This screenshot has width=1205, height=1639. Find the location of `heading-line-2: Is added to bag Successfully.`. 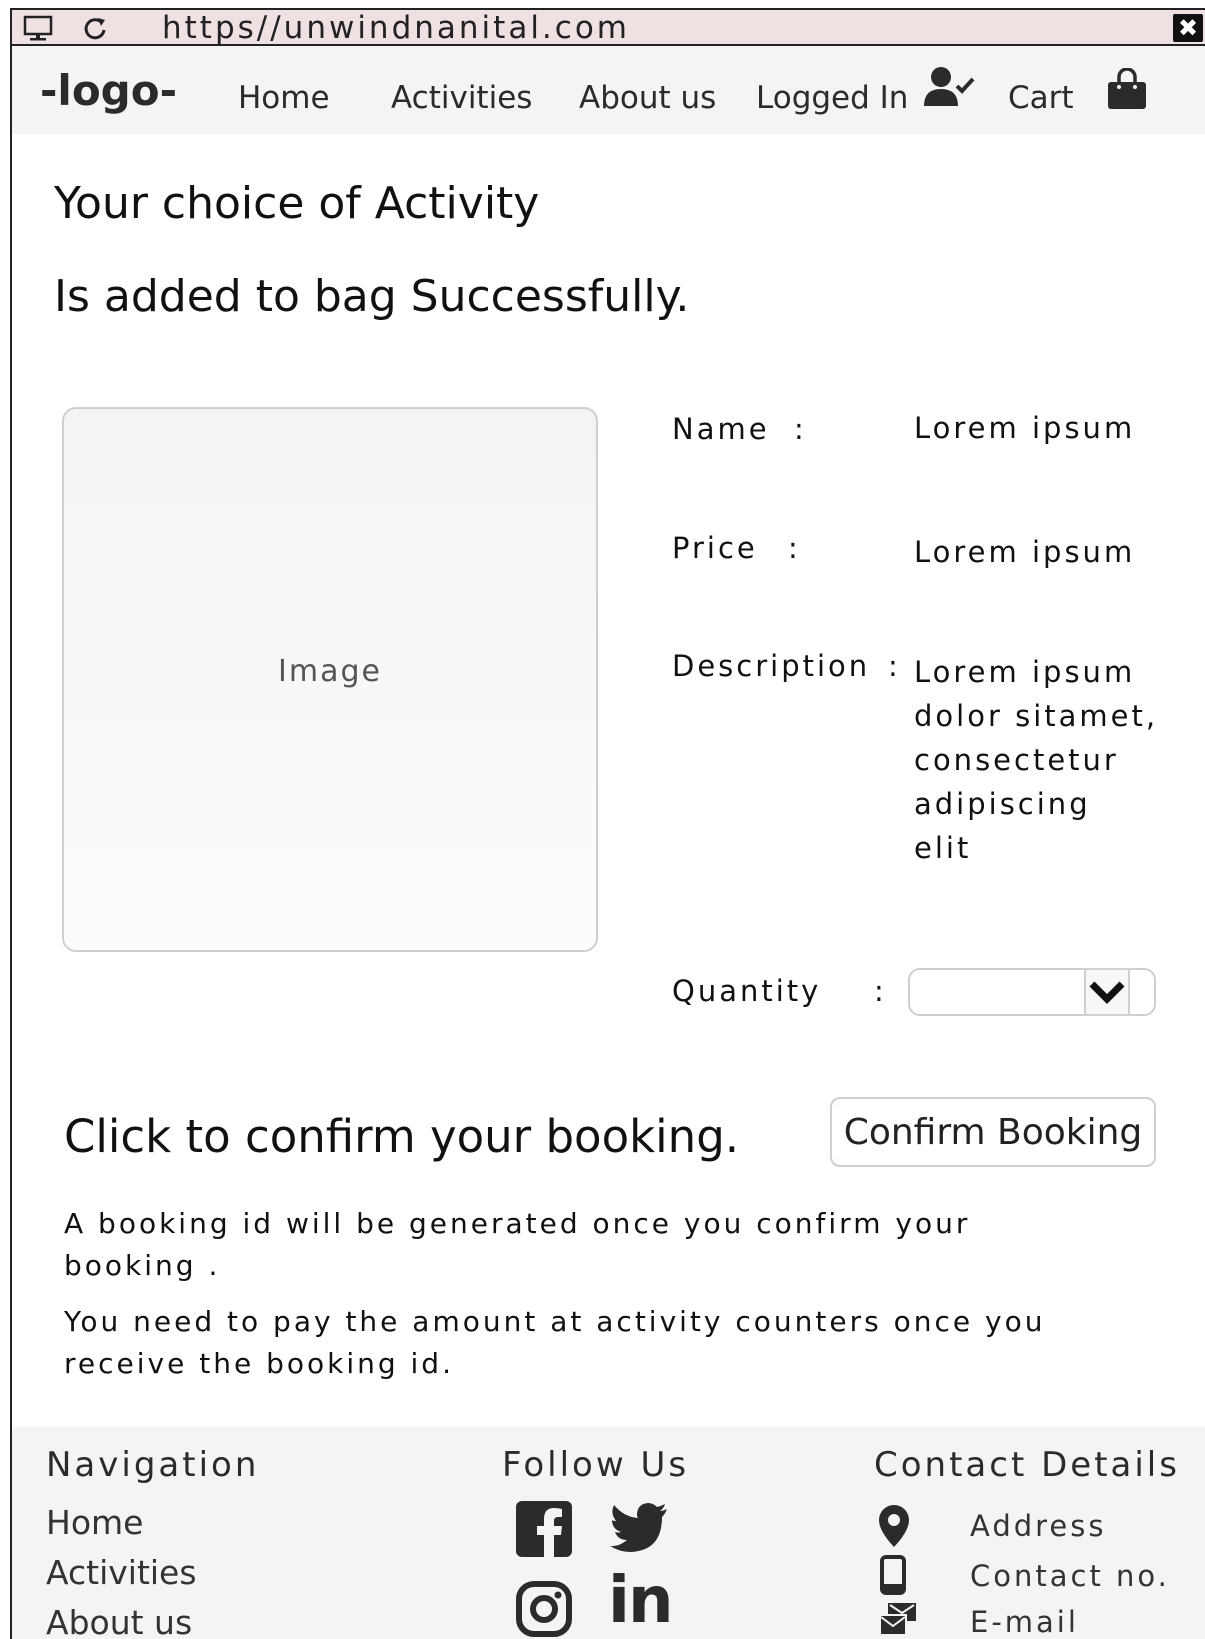

heading-line-2: Is added to bag Successfully. is located at coordinates (372, 296).